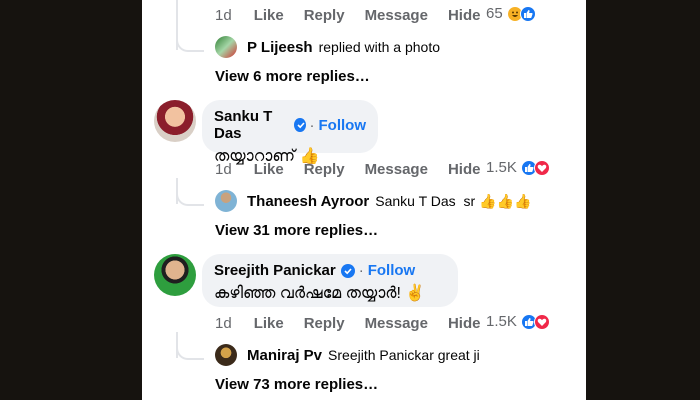 This screenshot has width=700, height=400. What do you see at coordinates (425, 201) in the screenshot?
I see `reply-text: Sanku T Das sr` at bounding box center [425, 201].